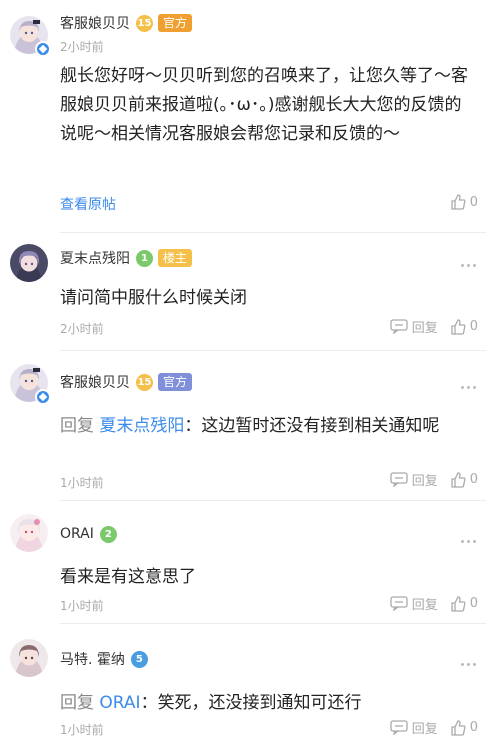 The width and height of the screenshot is (486, 743). What do you see at coordinates (88, 204) in the screenshot?
I see `view-original-post-link: 查看原帖` at bounding box center [88, 204].